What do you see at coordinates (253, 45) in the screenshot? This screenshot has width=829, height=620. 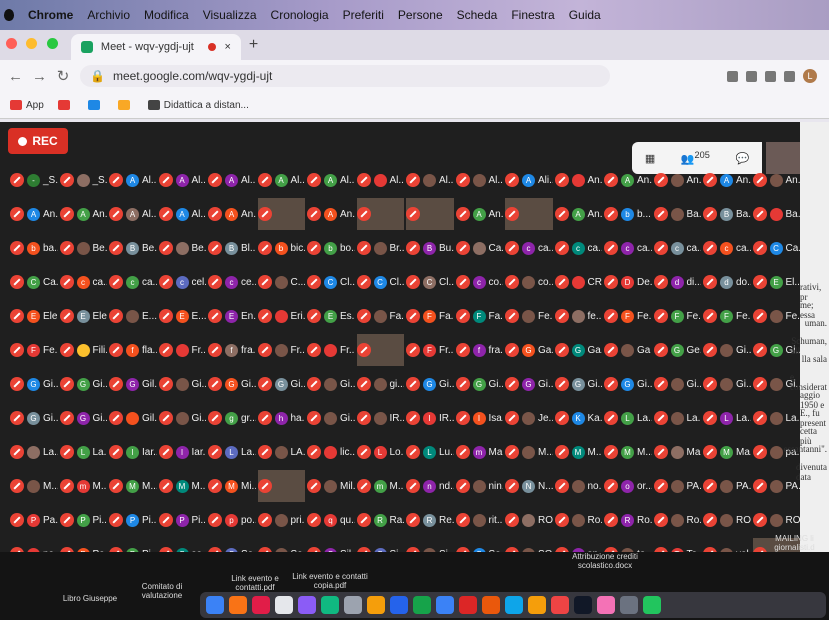 I see `new-tab-button: +` at bounding box center [253, 45].